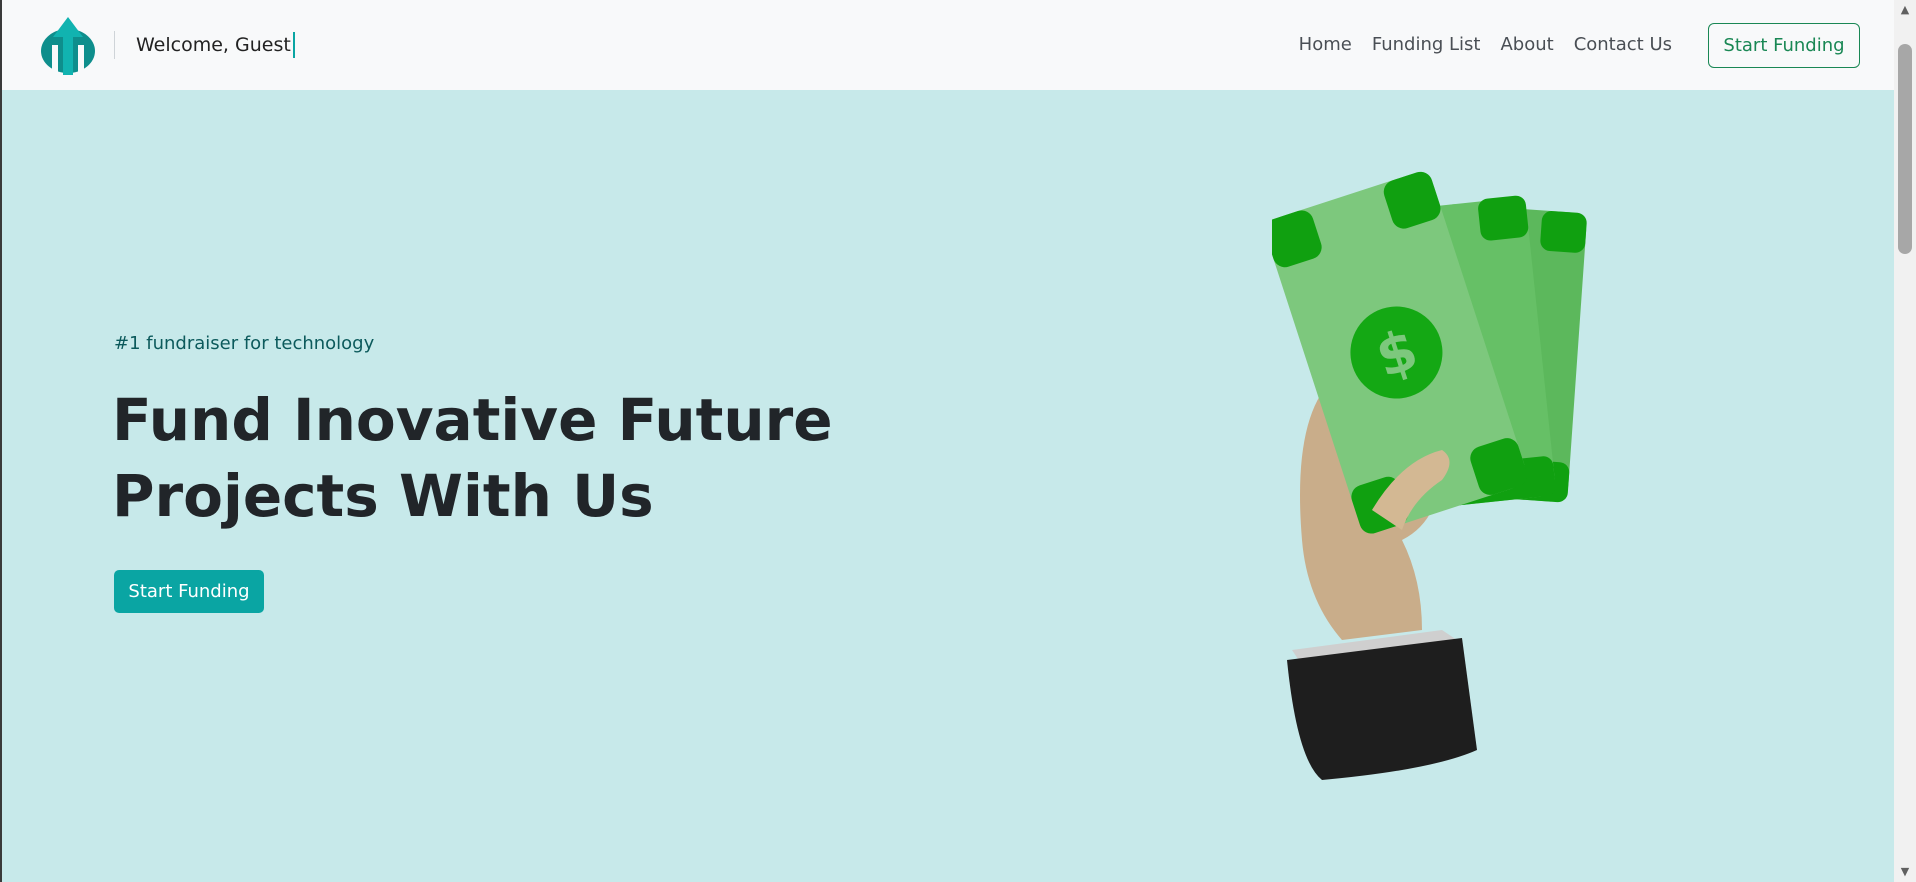  Describe the element at coordinates (472, 420) in the screenshot. I see `hero-title-line-1: Fund Inovative Future` at that location.